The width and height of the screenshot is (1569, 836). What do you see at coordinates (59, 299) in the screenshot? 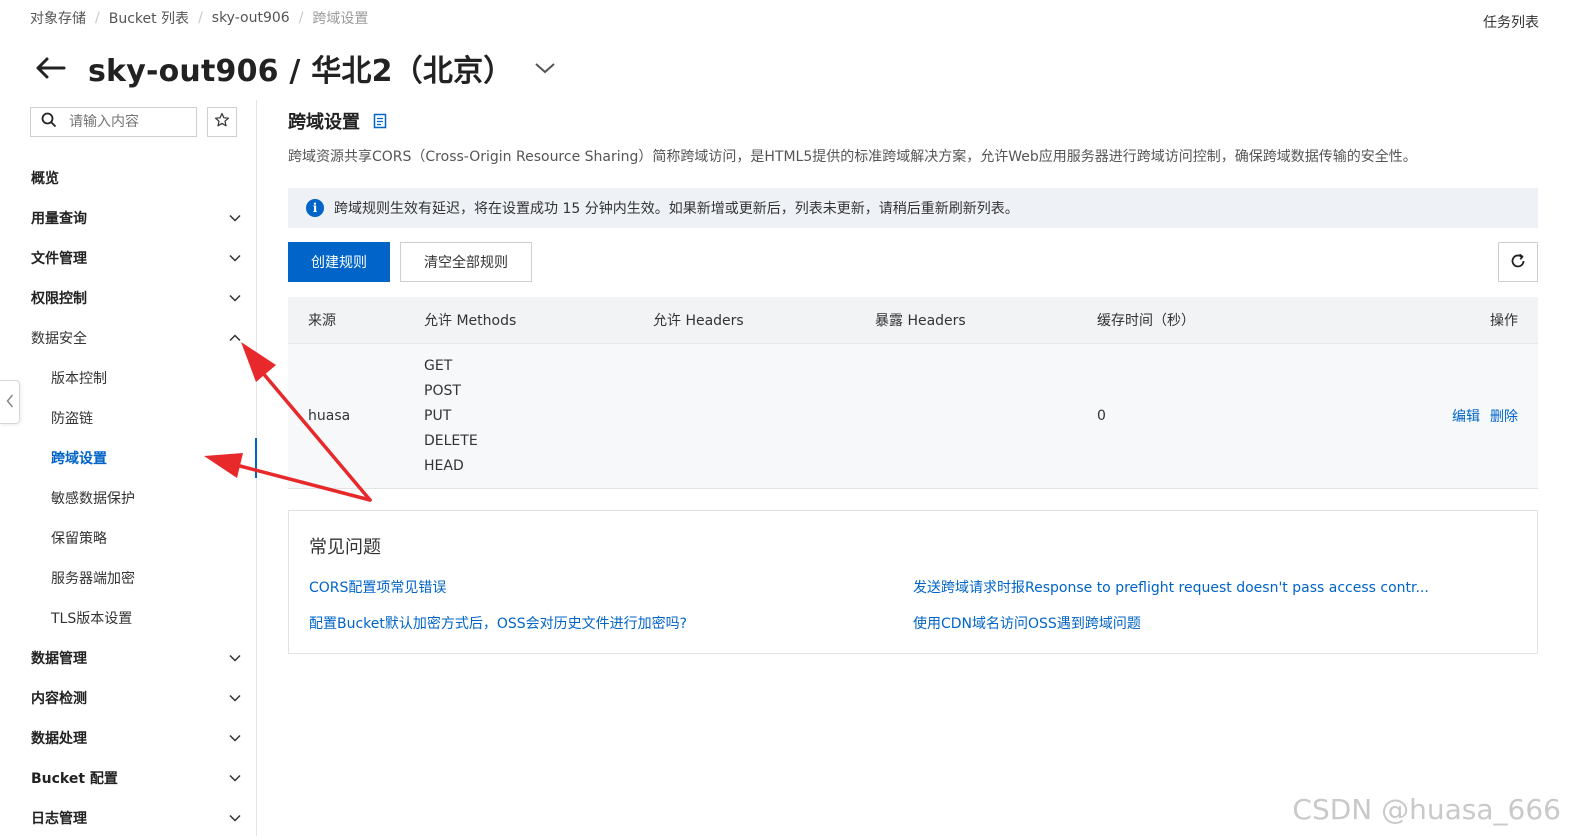
I see `sidebar-item-label: 权限控制` at bounding box center [59, 299].